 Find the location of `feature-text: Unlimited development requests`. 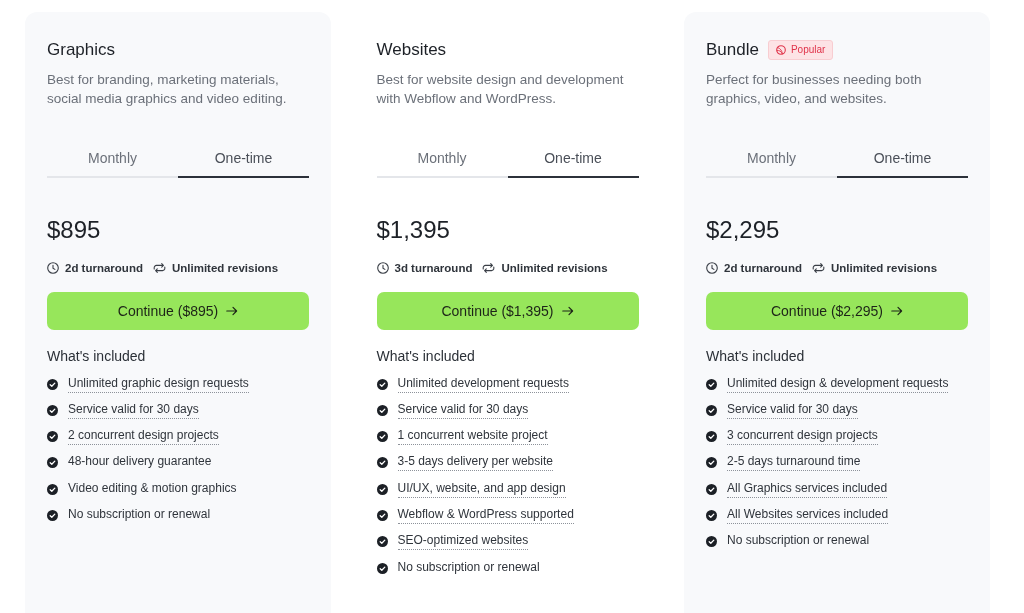

feature-text: Unlimited development requests is located at coordinates (483, 384).